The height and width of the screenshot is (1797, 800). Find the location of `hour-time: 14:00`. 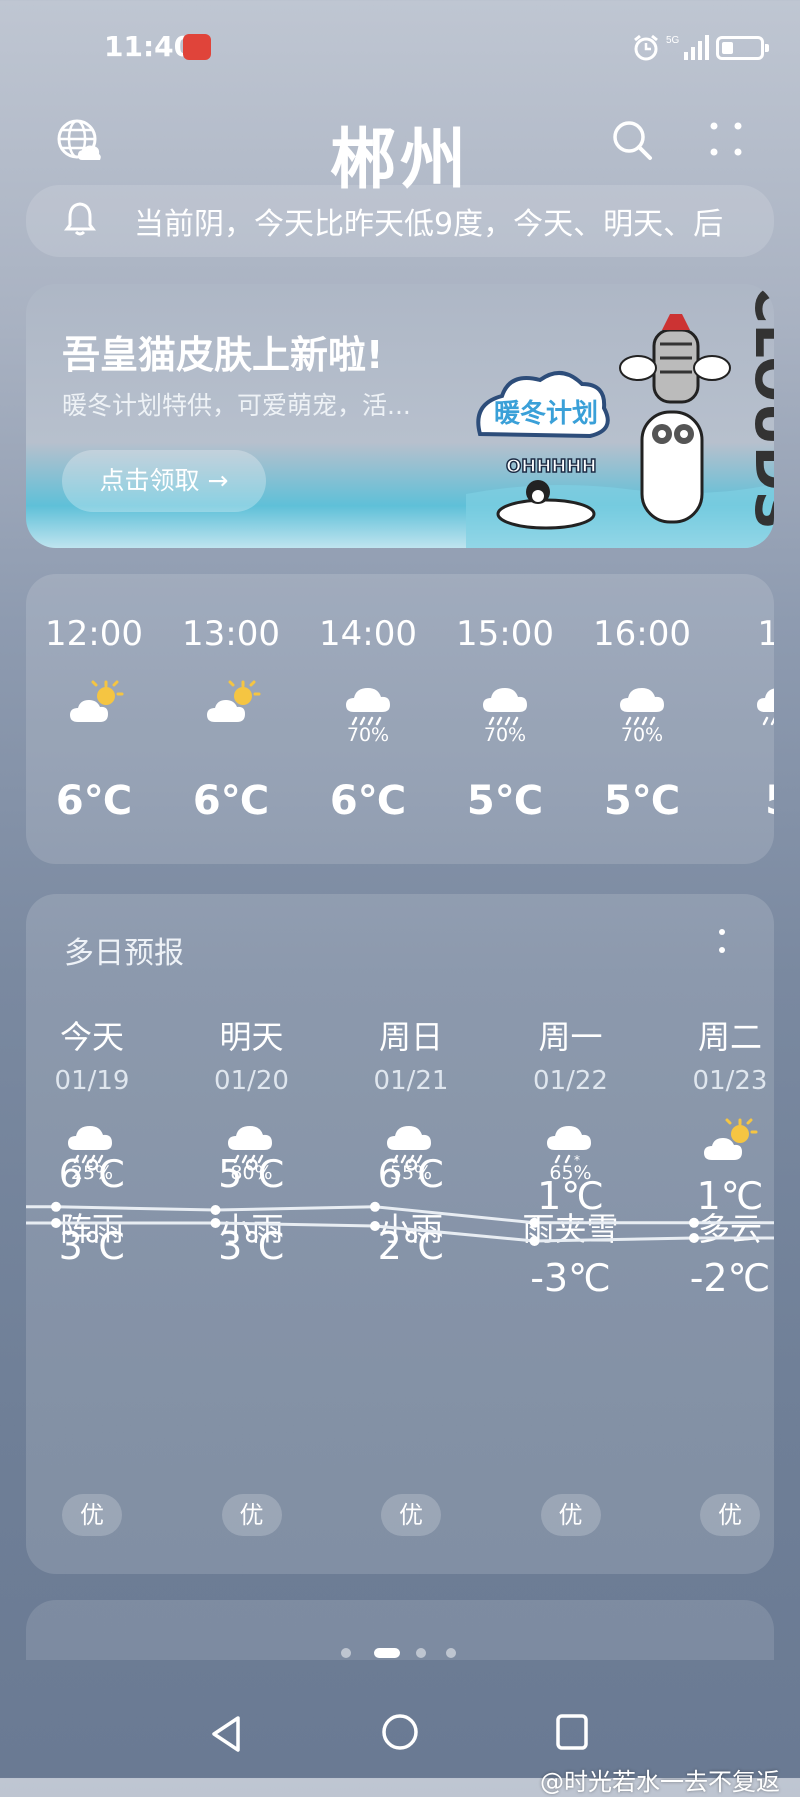

hour-time: 14:00 is located at coordinates (368, 634).